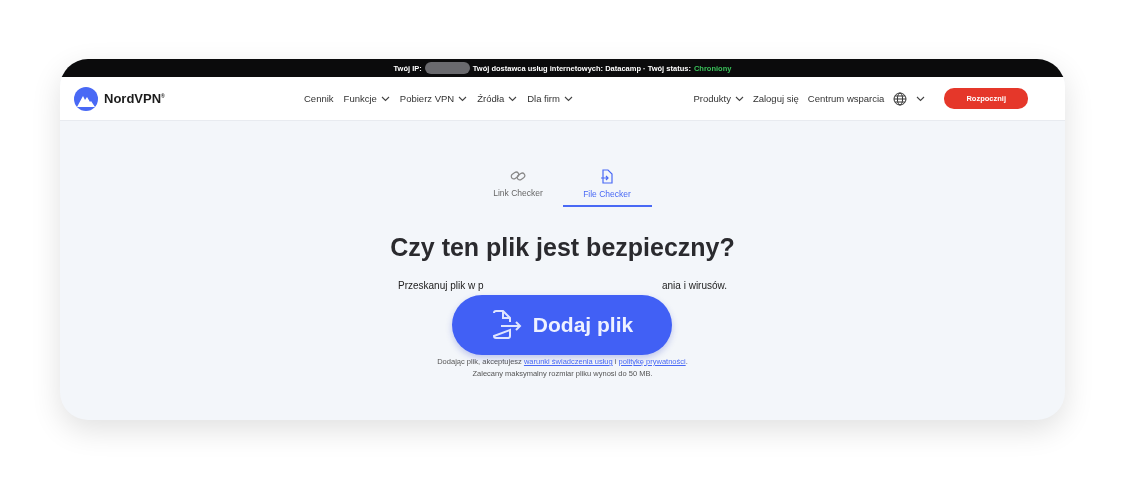  Describe the element at coordinates (775, 98) in the screenshot. I see `nav-link: Zaloguj się` at that location.